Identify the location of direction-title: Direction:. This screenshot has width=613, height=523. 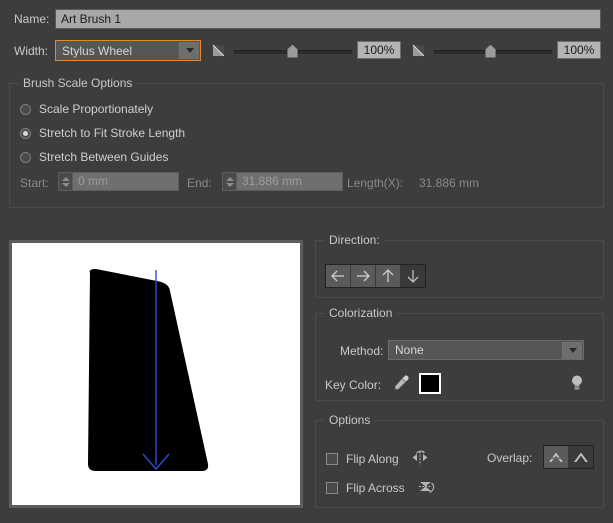
(354, 240).